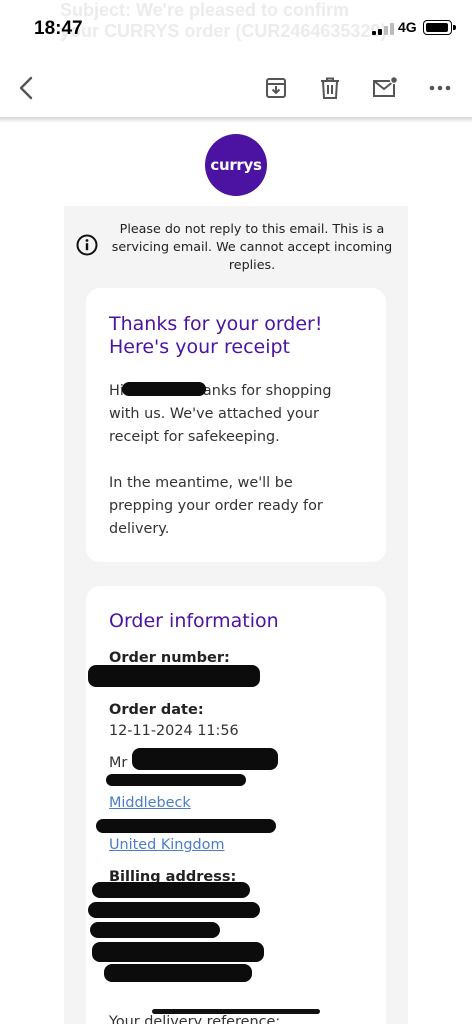  What do you see at coordinates (384, 29) in the screenshot?
I see `signal-icon` at bounding box center [384, 29].